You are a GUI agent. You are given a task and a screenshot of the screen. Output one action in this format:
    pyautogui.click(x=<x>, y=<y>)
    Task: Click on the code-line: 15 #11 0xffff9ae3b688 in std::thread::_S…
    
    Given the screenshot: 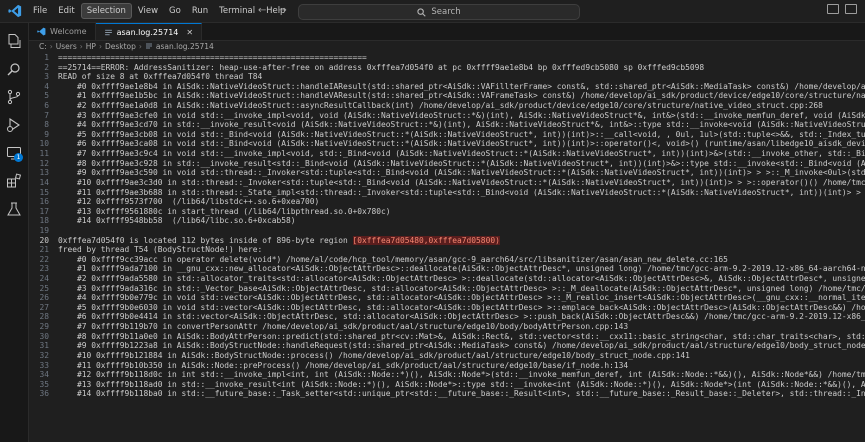 What is the action you would take?
    pyautogui.click(x=447, y=193)
    